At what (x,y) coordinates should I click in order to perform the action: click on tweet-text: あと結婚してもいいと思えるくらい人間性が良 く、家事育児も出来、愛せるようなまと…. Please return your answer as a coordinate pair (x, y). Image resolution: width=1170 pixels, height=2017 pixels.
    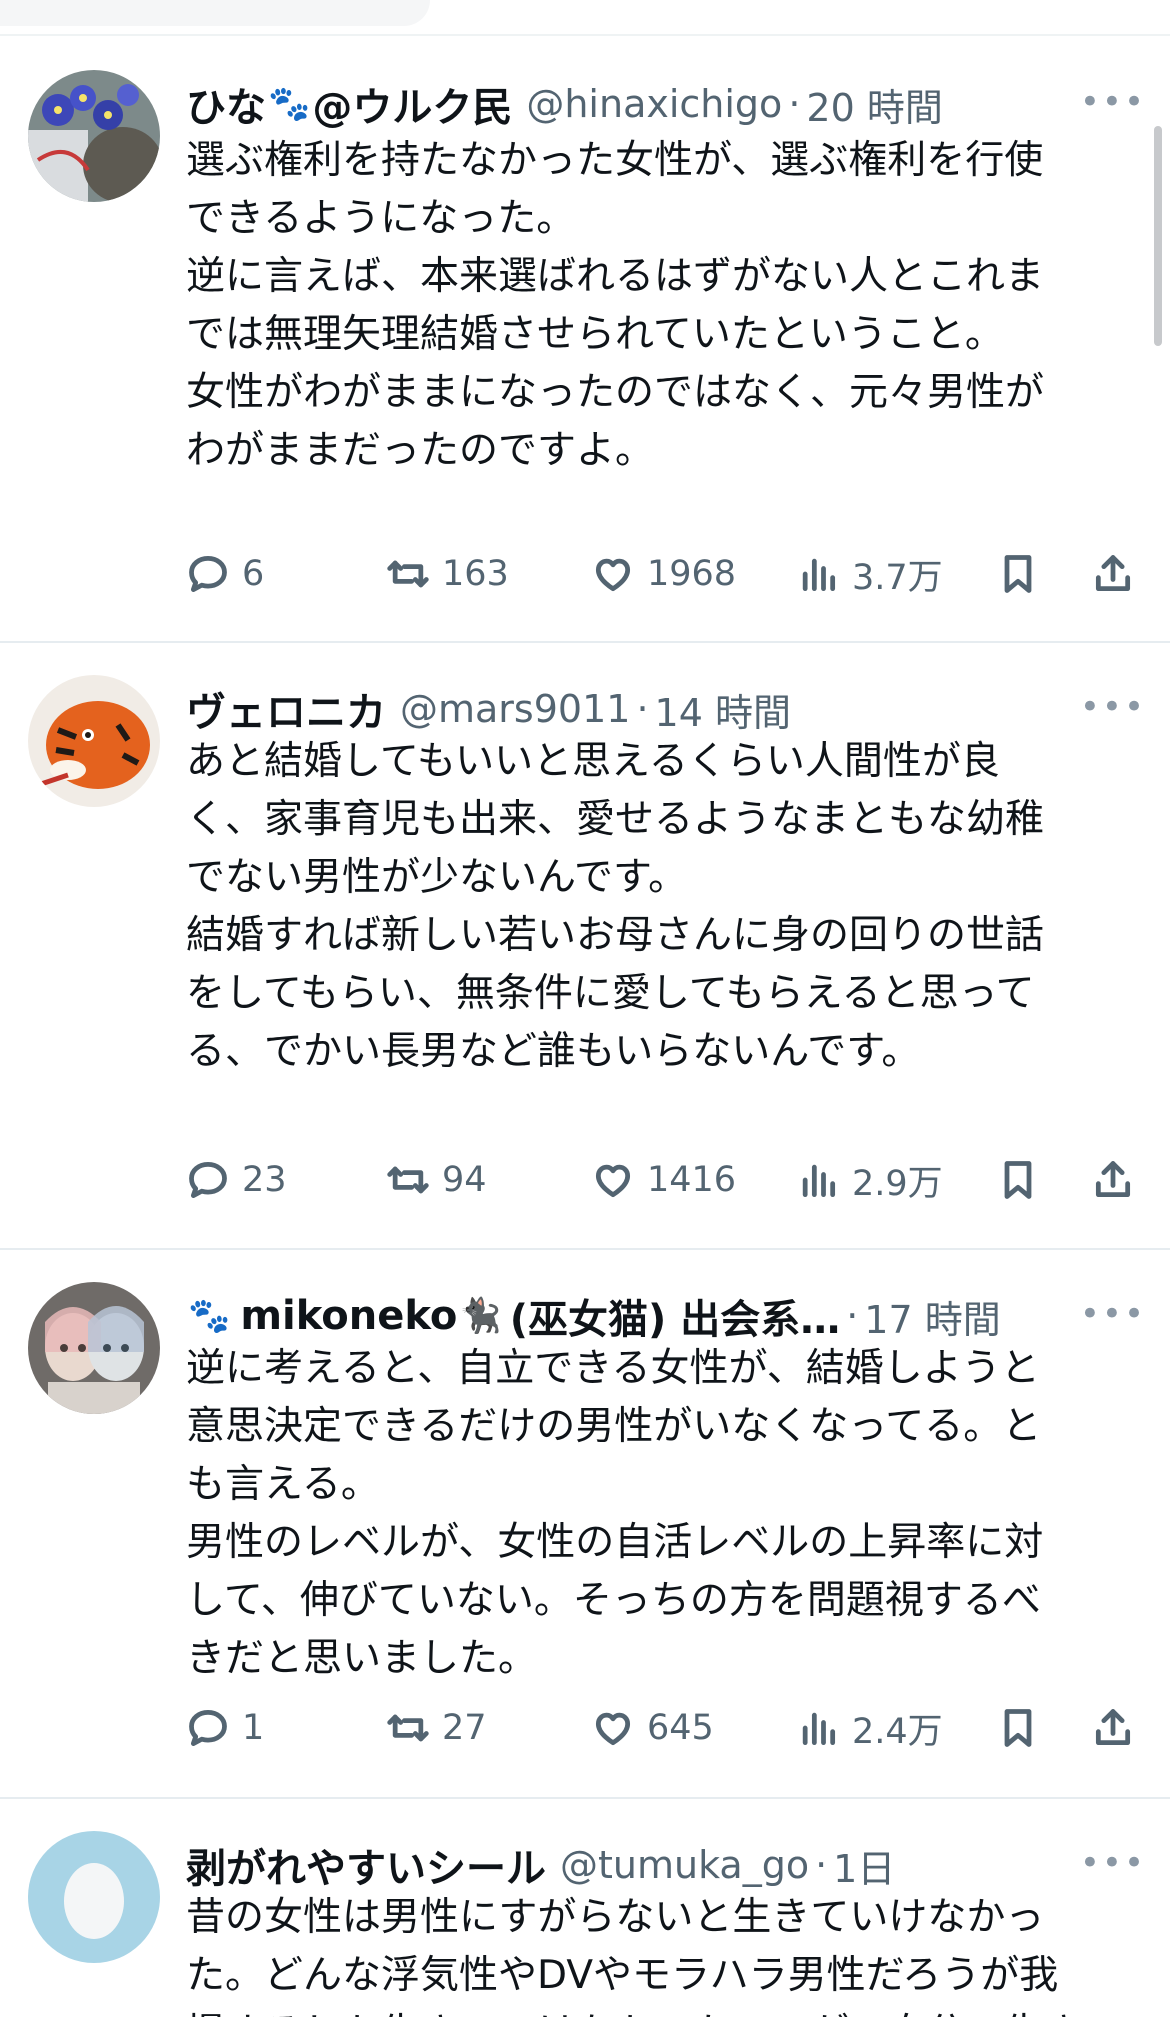
    Looking at the image, I should click on (658, 907).